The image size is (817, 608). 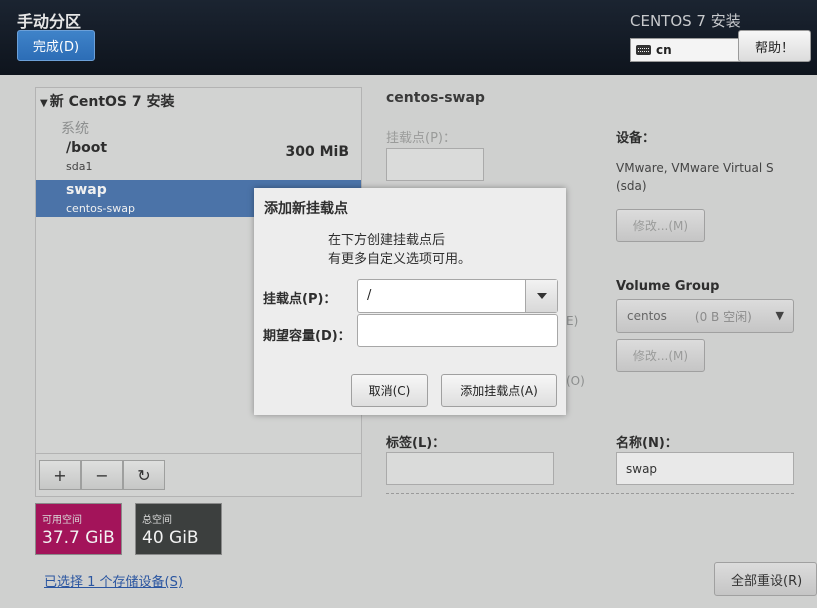 I want to click on keyboard-layout-indicator: cn, so click(x=685, y=50).